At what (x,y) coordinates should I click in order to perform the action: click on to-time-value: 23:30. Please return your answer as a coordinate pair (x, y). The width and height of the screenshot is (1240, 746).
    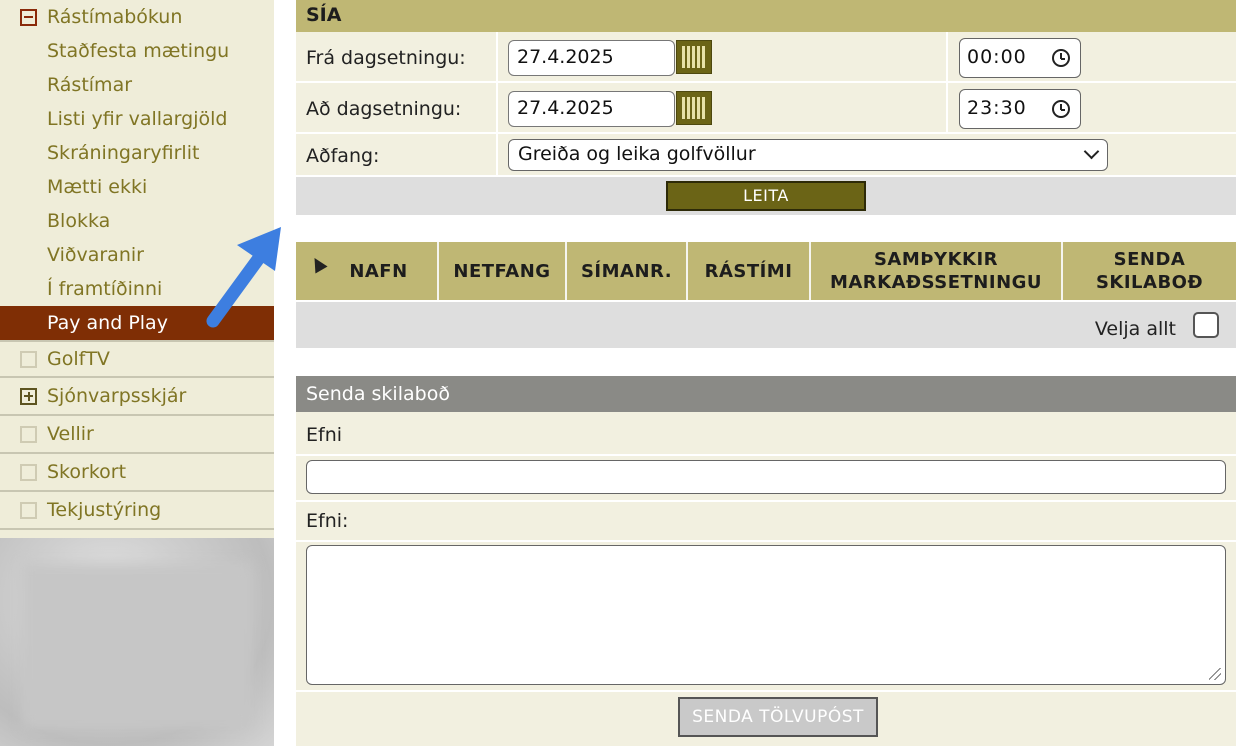
    Looking at the image, I should click on (997, 108).